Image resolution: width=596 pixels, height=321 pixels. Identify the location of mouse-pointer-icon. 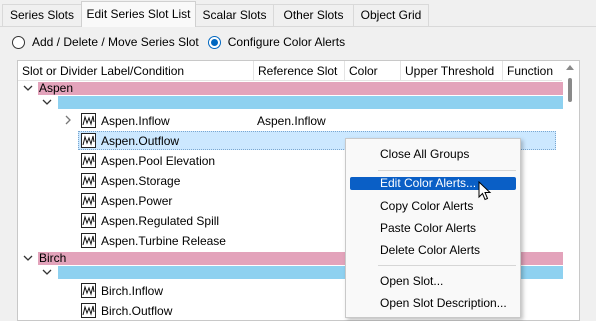
(485, 191).